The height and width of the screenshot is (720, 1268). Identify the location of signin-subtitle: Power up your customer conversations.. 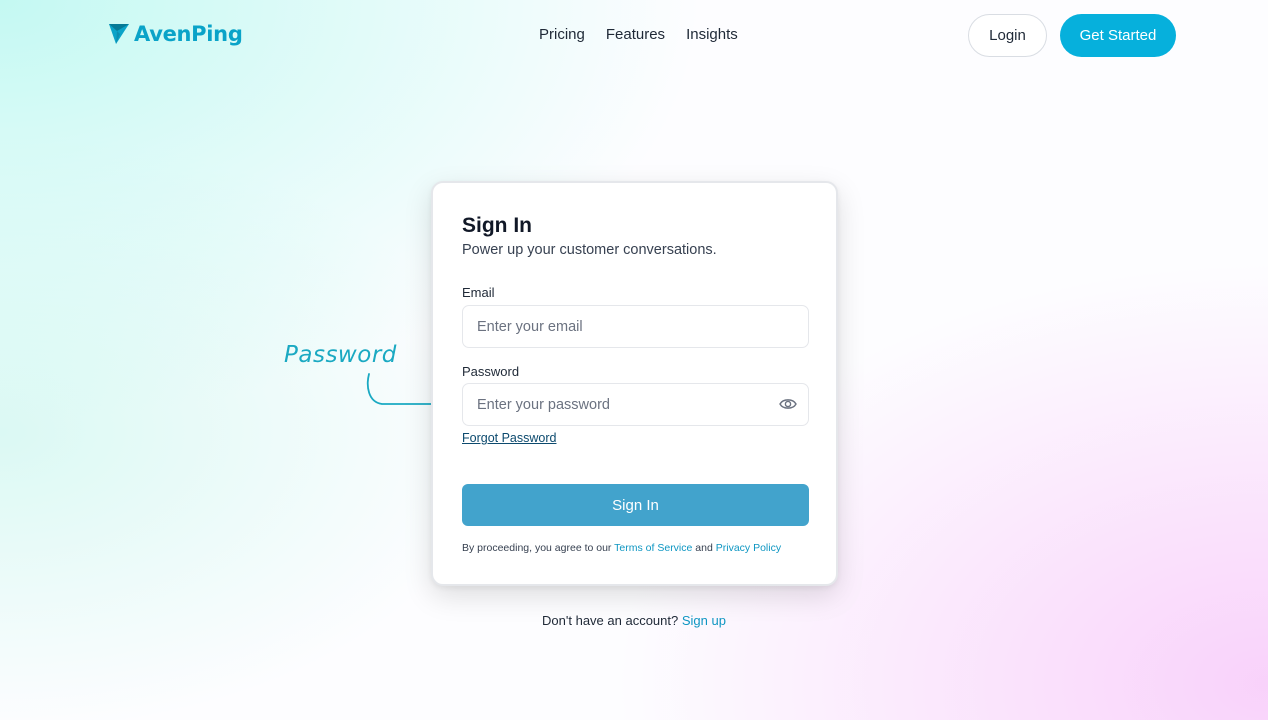
(589, 250).